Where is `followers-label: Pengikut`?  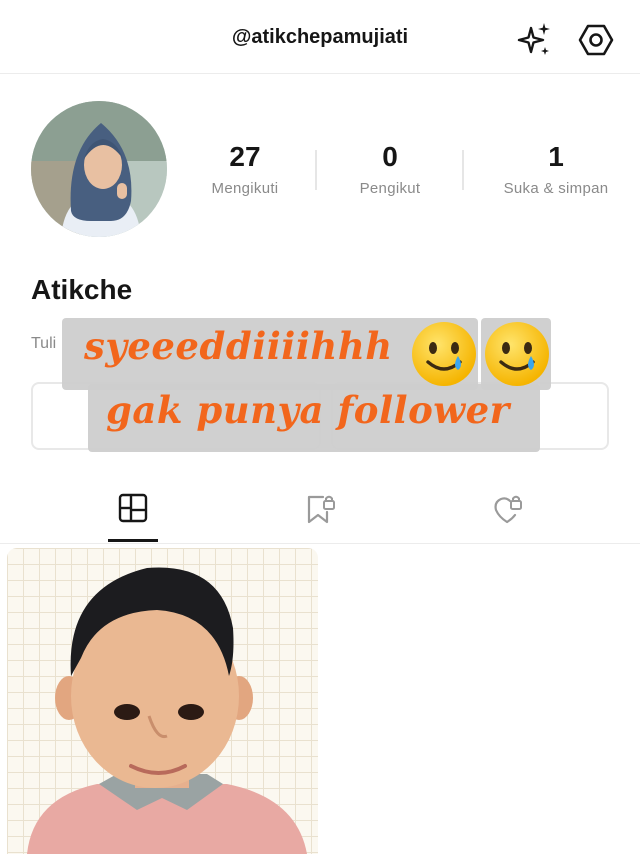 followers-label: Pengikut is located at coordinates (390, 188).